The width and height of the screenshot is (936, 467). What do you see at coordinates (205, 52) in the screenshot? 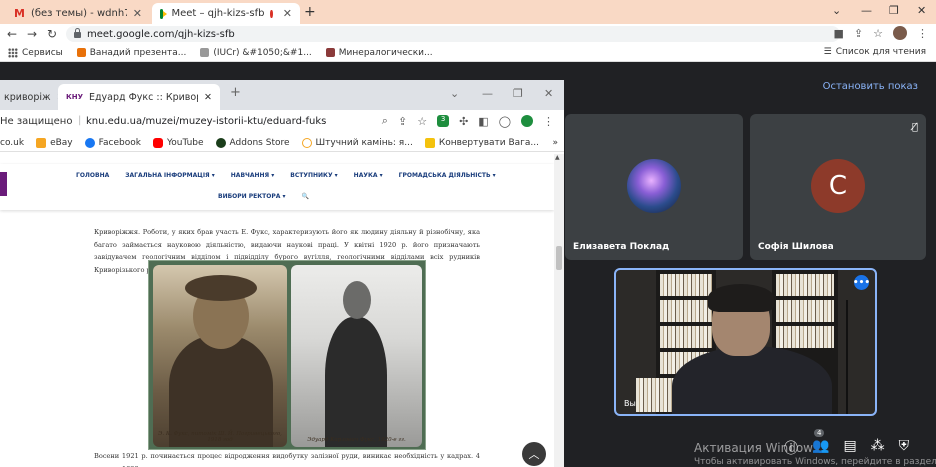
I see `globe-icon` at bounding box center [205, 52].